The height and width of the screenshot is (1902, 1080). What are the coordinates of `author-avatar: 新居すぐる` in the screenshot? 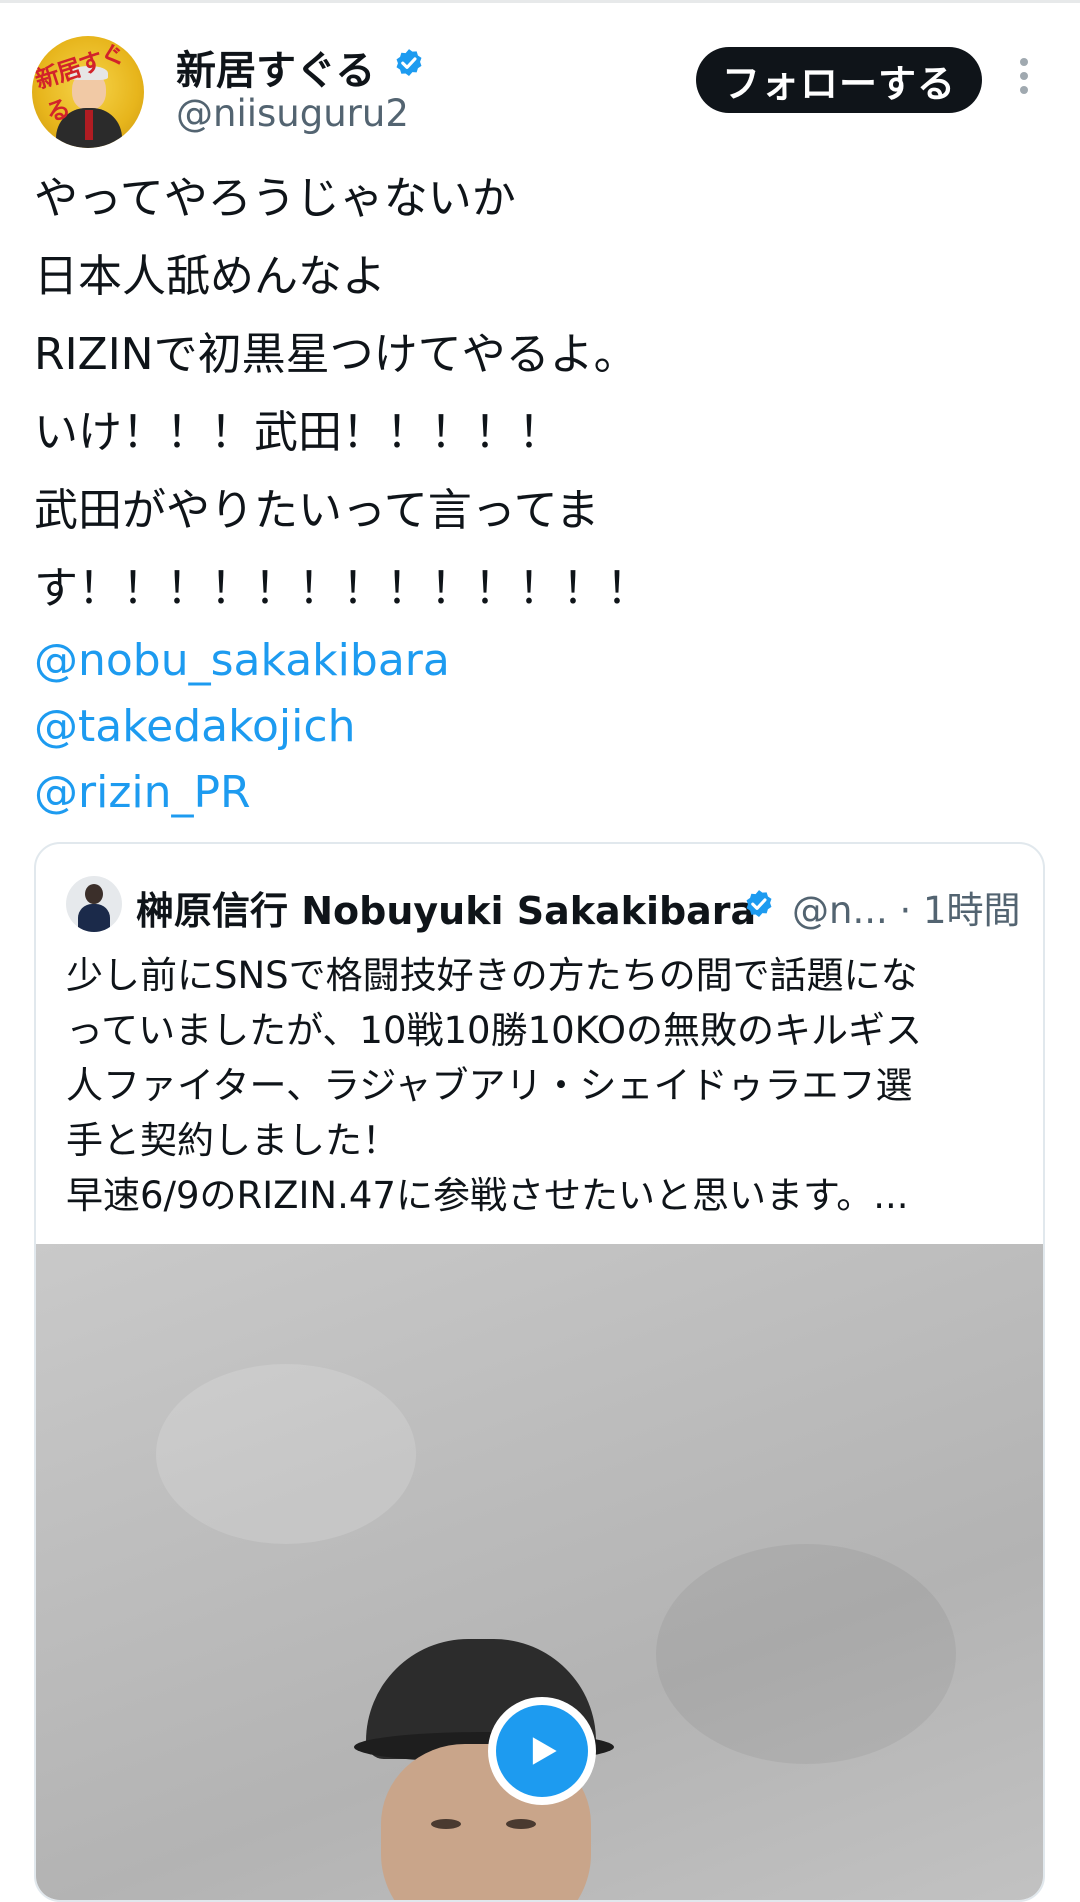 It's located at (88, 92).